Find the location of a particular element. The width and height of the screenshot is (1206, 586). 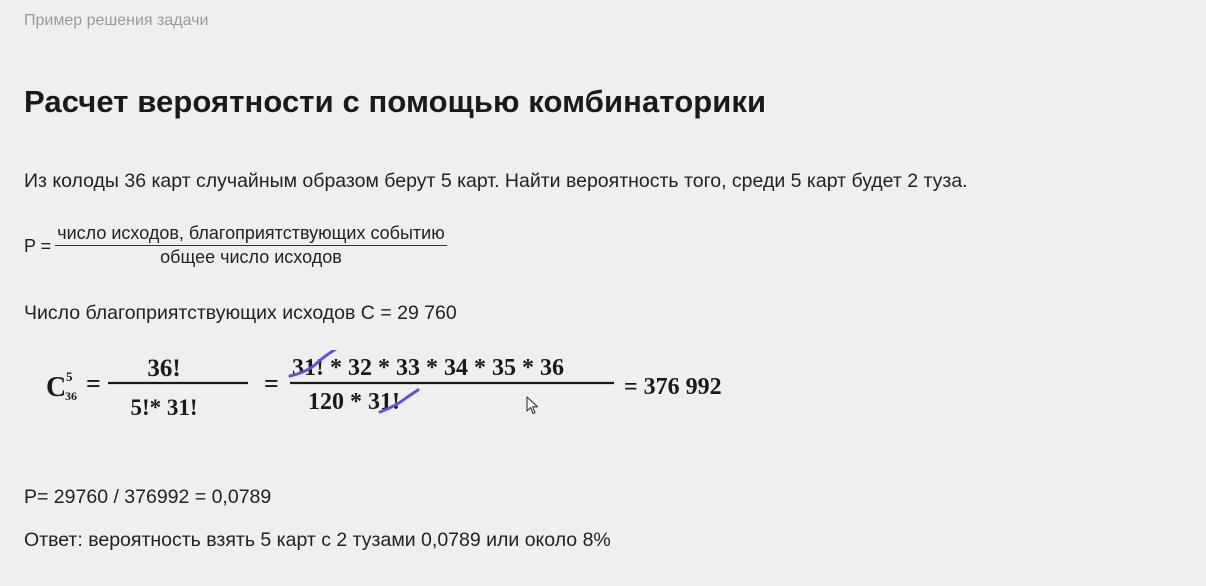

frac1-numerator: 36! is located at coordinates (163, 368).